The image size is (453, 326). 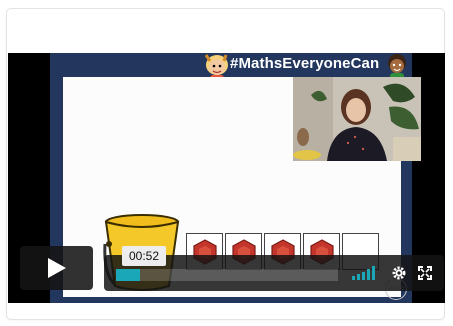 What do you see at coordinates (305, 63) in the screenshot?
I see `hashtag-title: #MathsEveryoneCan` at bounding box center [305, 63].